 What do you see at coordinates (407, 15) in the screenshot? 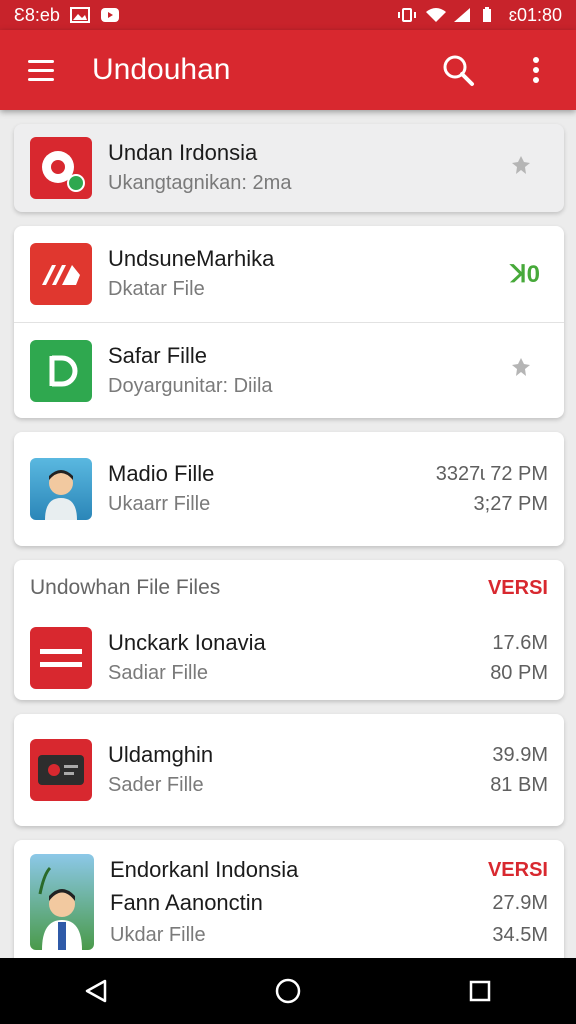
I see `vibrate-icon` at bounding box center [407, 15].